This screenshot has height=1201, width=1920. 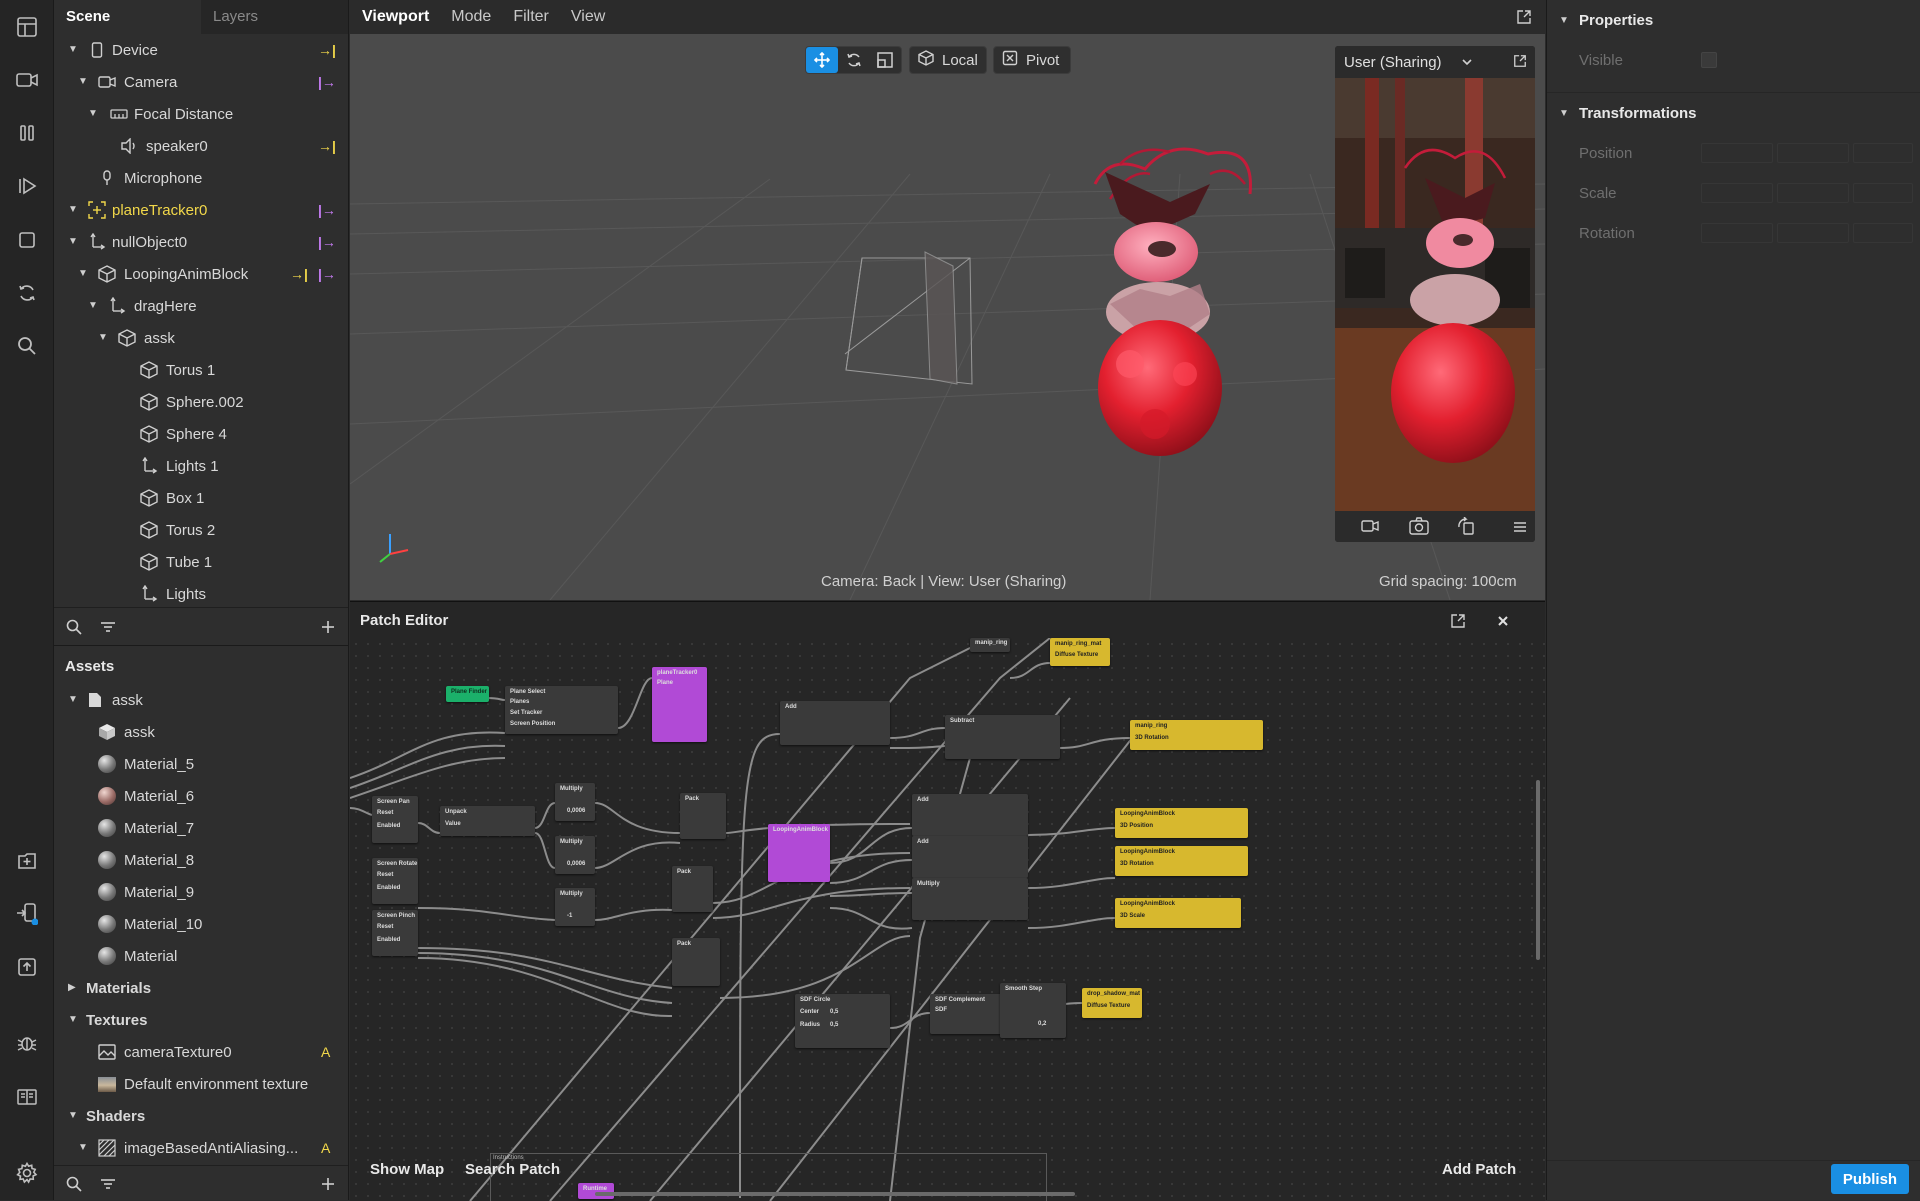 What do you see at coordinates (575, 802) in the screenshot?
I see `patch-node-multiply-1: Multiply 0,0006` at bounding box center [575, 802].